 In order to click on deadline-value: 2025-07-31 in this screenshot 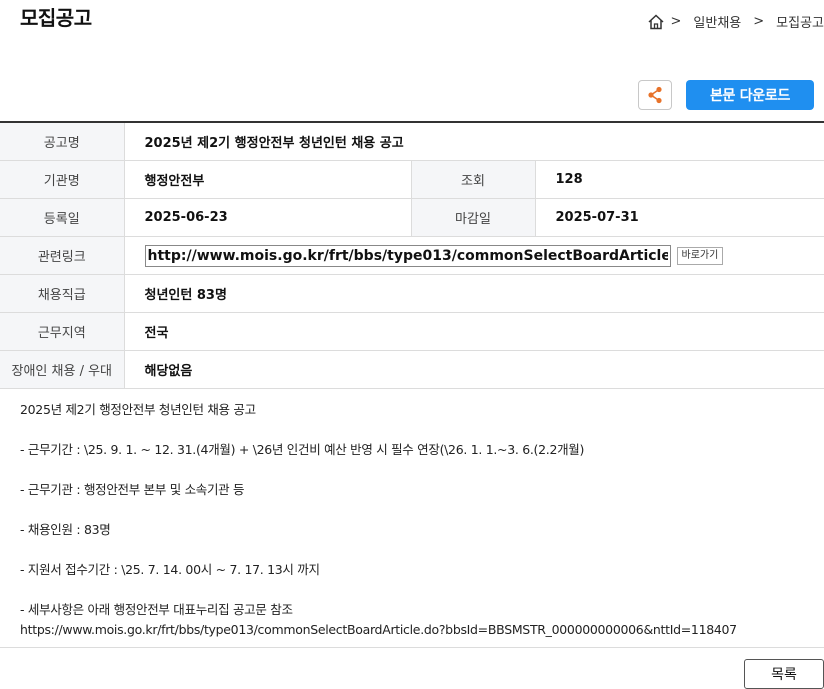, I will do `click(679, 217)`.